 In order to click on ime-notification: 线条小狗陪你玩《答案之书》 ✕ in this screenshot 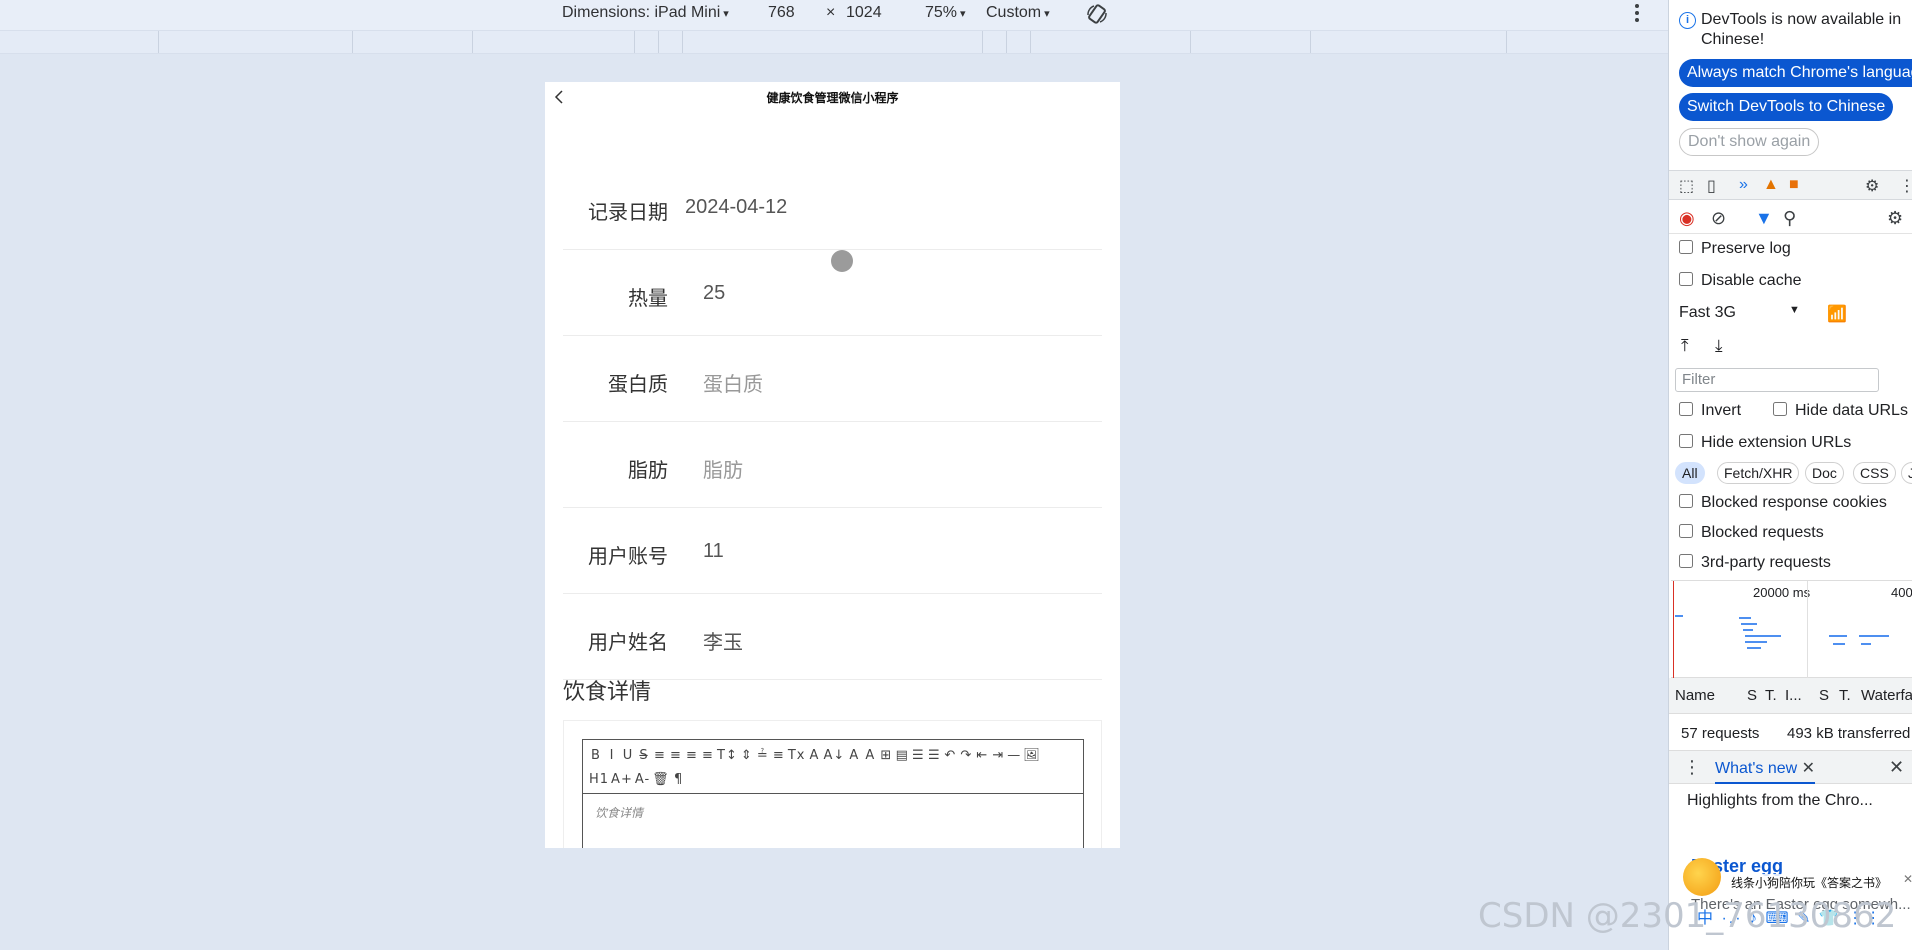, I will do `click(1797, 878)`.